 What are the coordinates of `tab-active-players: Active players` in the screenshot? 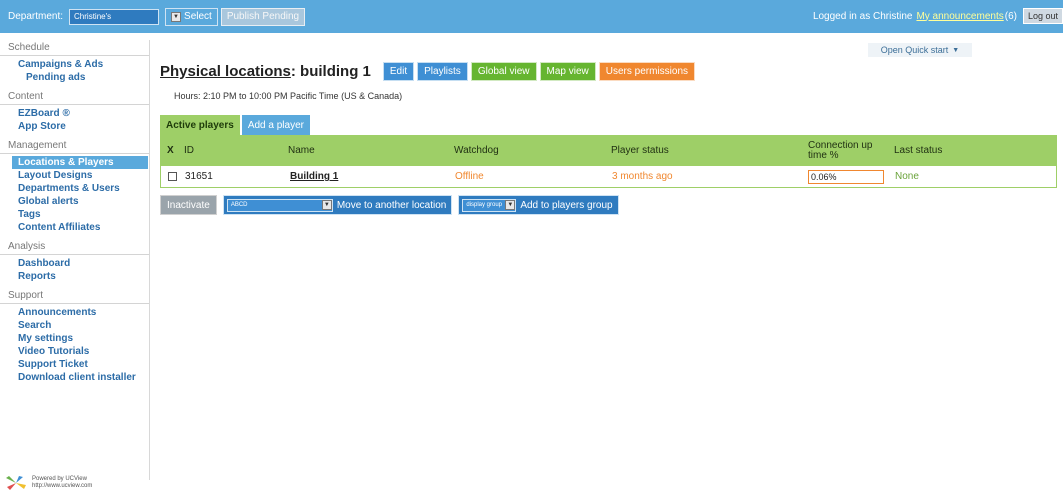 It's located at (200, 125).